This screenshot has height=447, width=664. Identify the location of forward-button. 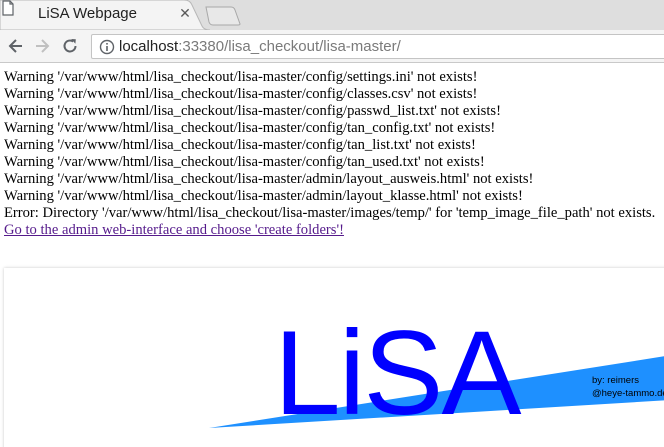
(42, 46).